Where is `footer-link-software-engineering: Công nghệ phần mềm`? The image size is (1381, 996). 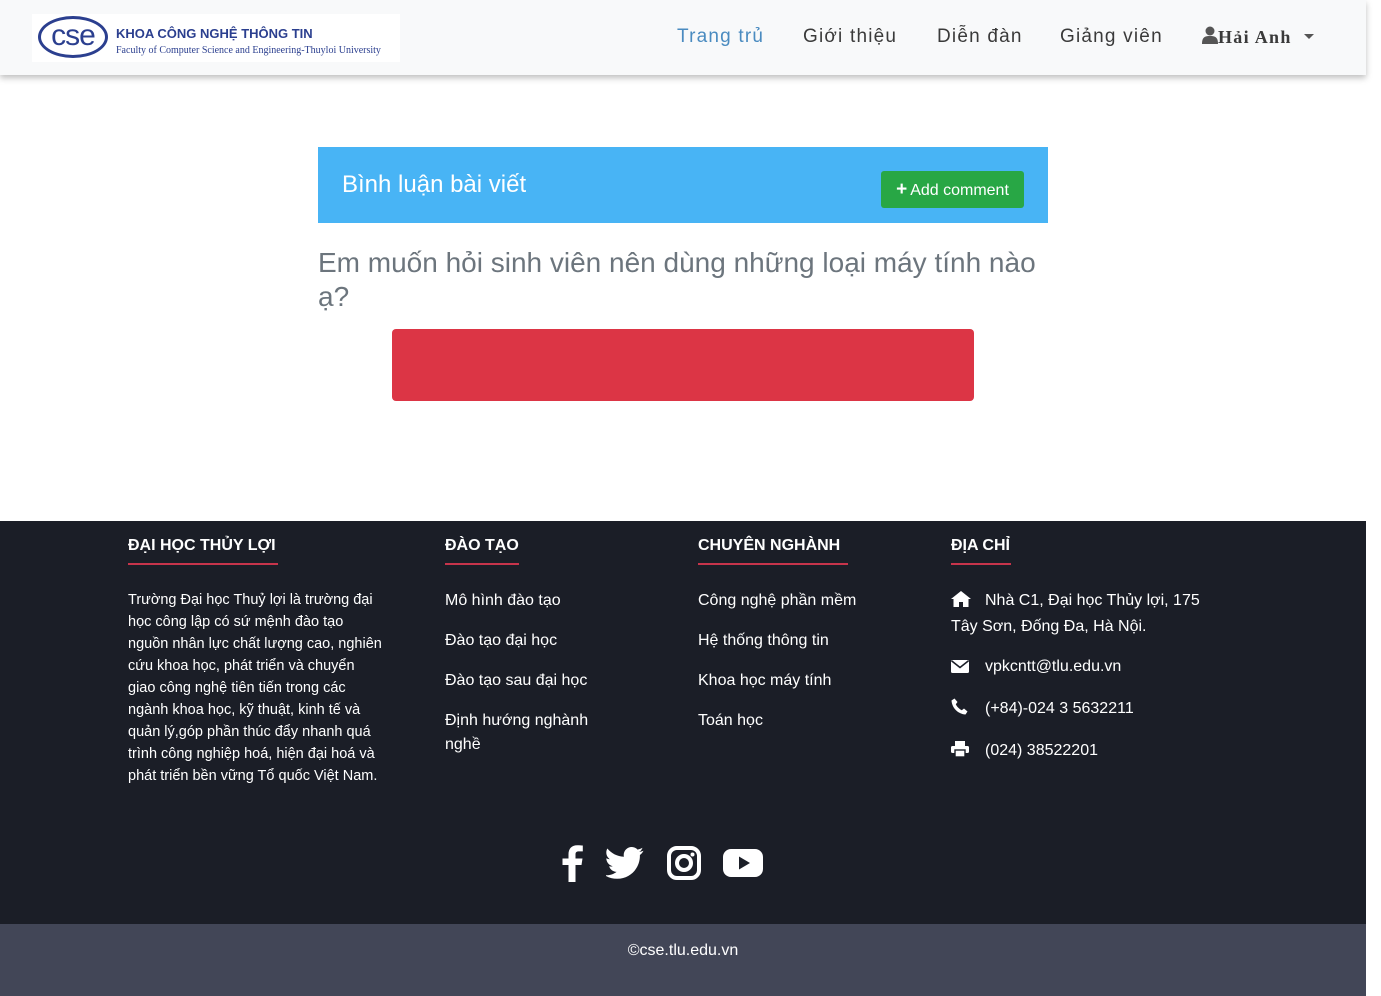 footer-link-software-engineering: Công nghệ phần mềm is located at coordinates (777, 601).